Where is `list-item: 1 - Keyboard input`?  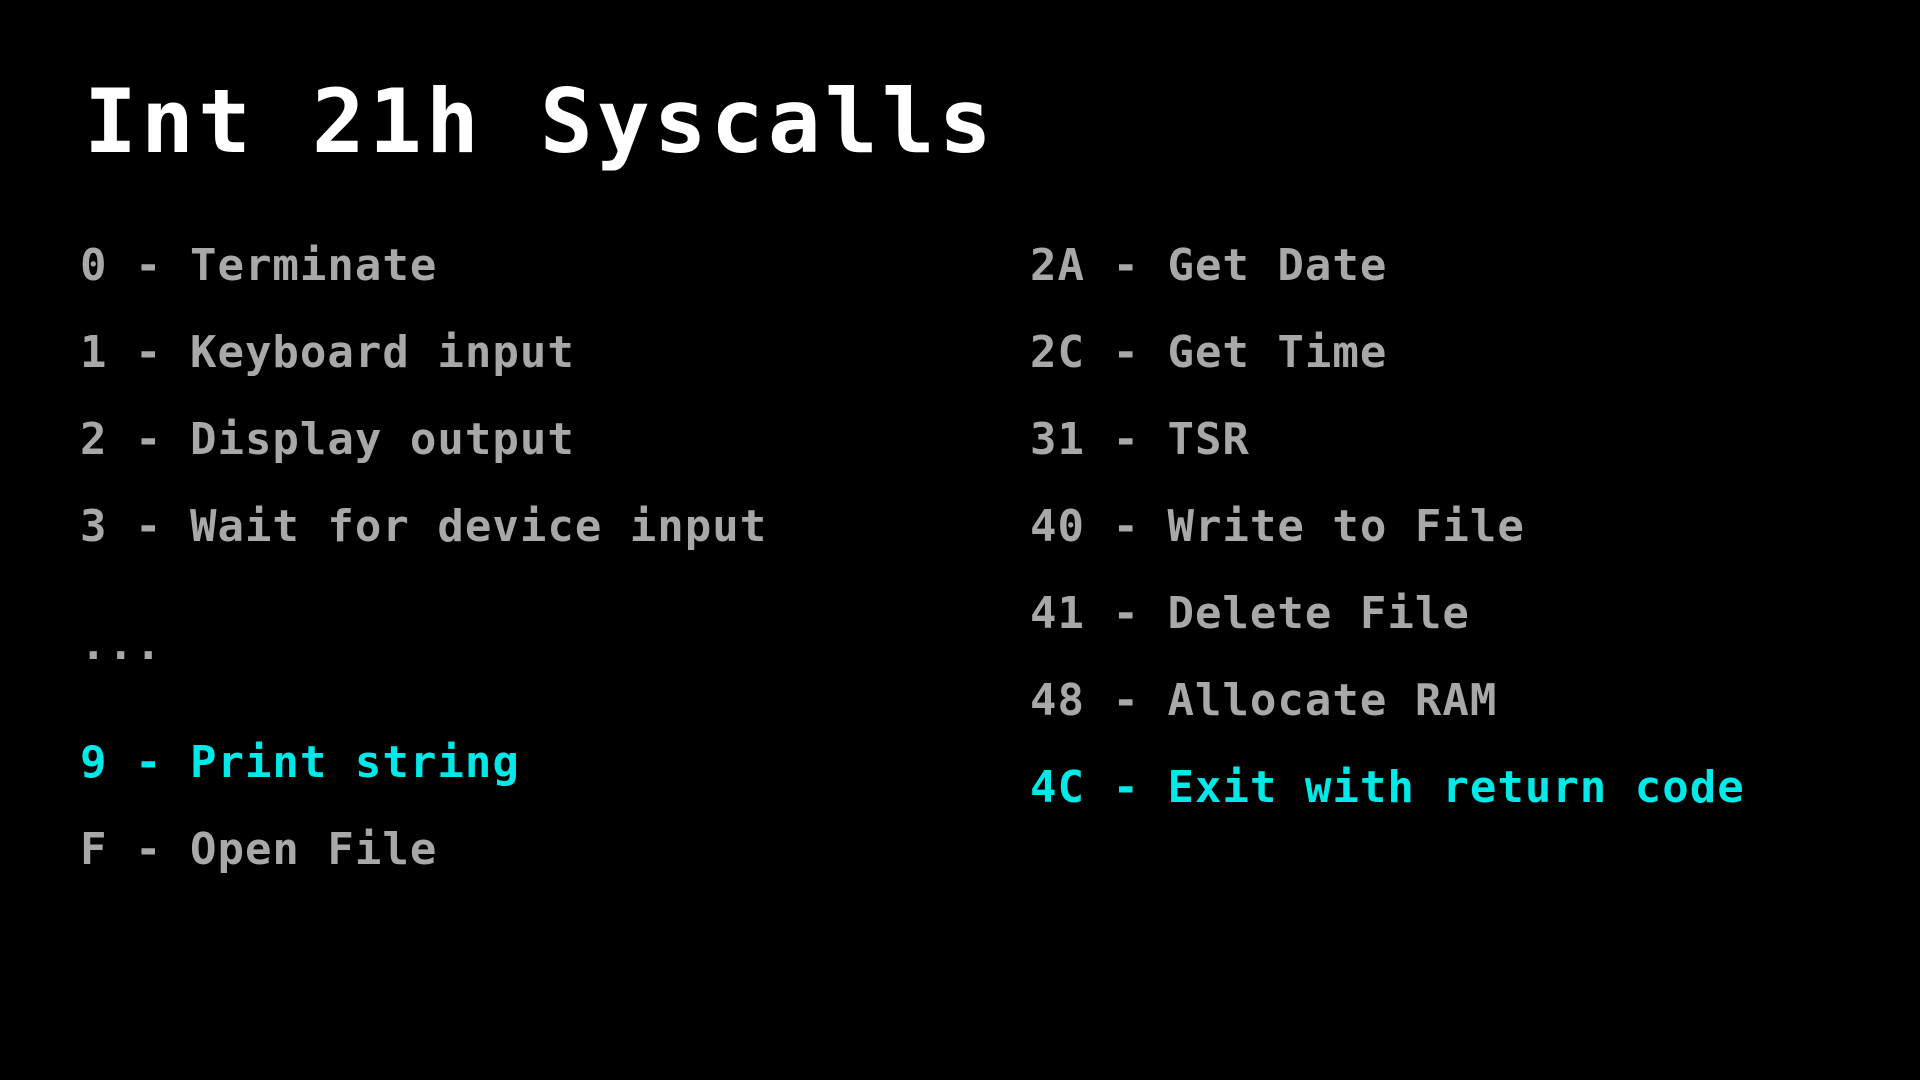 list-item: 1 - Keyboard input is located at coordinates (327, 352).